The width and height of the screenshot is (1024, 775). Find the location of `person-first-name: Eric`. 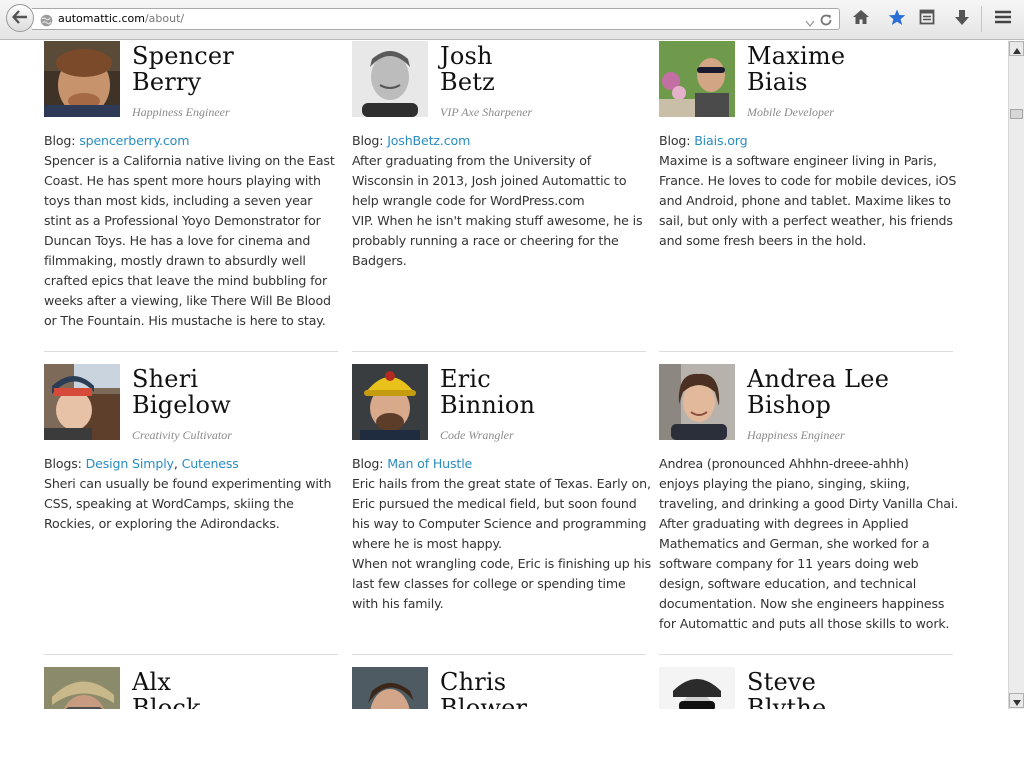

person-first-name: Eric is located at coordinates (465, 379).